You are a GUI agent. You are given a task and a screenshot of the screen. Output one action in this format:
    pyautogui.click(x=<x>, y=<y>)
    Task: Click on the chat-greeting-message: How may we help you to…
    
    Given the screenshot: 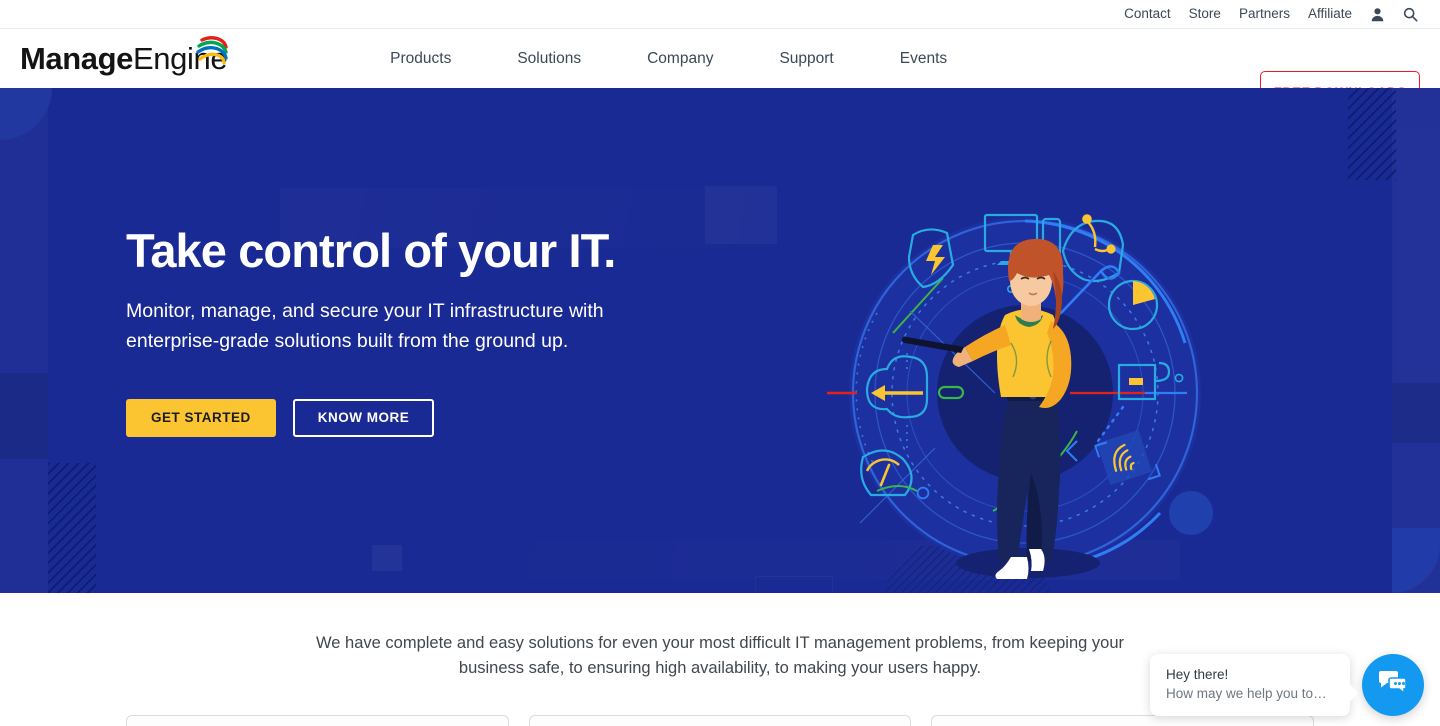 What is the action you would take?
    pyautogui.click(x=1246, y=694)
    